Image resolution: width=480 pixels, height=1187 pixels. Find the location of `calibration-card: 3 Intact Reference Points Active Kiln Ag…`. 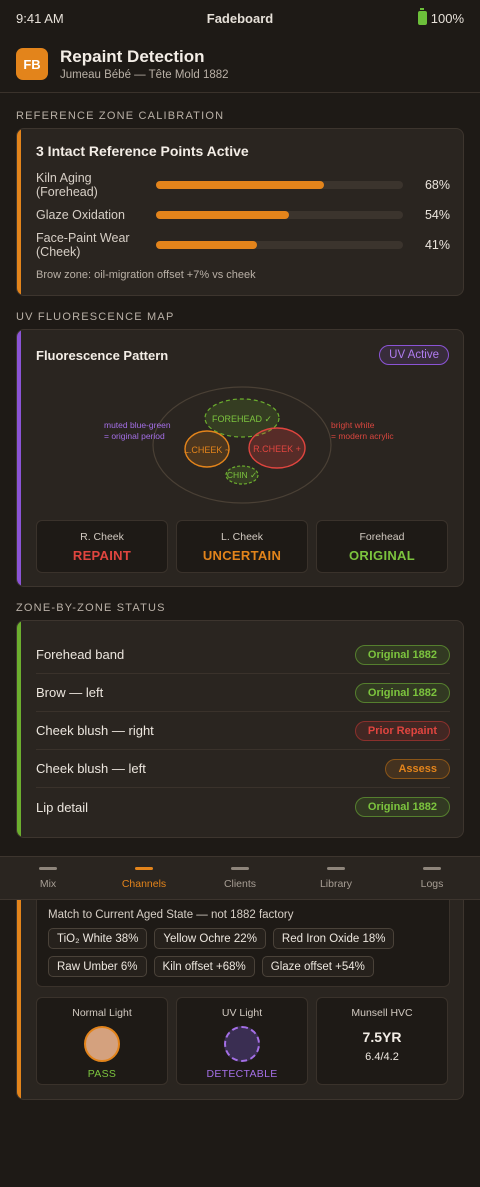

calibration-card: 3 Intact Reference Points Active Kiln Ag… is located at coordinates (240, 212).